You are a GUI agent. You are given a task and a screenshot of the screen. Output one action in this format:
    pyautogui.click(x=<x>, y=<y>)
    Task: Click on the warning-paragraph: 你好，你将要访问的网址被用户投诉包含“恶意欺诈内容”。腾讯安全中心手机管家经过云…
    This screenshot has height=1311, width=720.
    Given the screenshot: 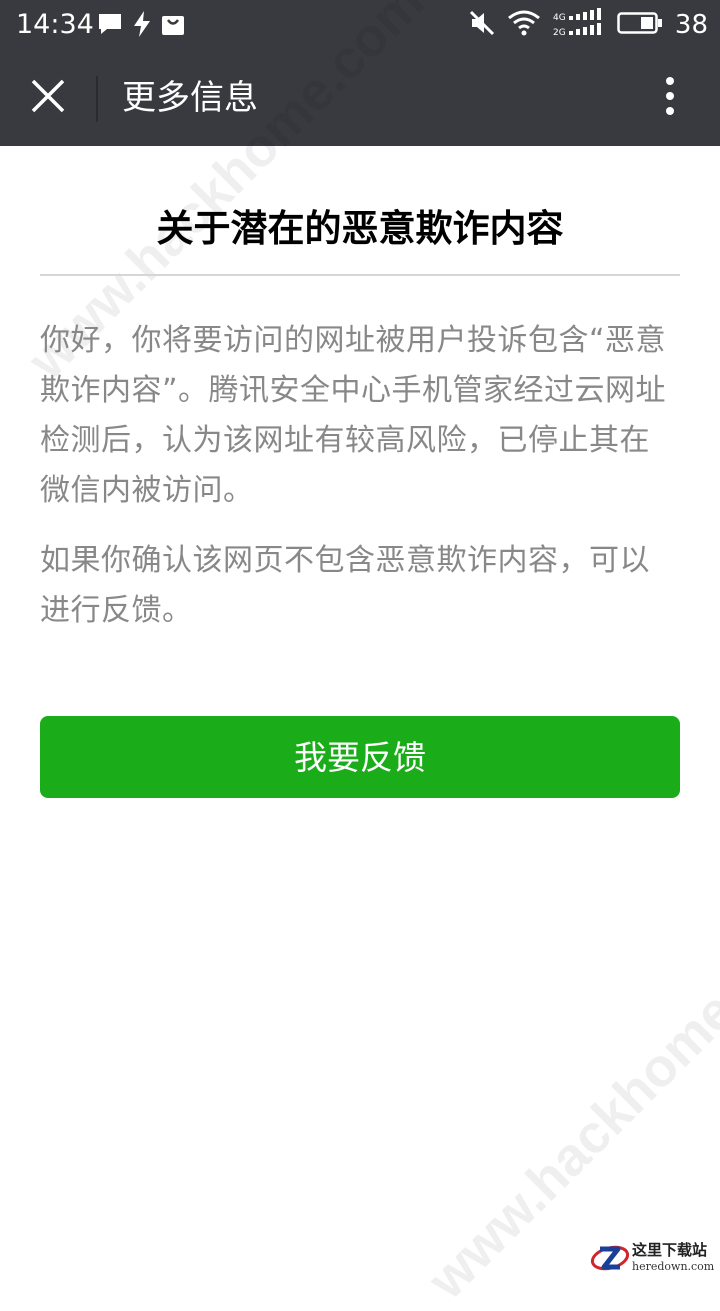 What is the action you would take?
    pyautogui.click(x=353, y=415)
    